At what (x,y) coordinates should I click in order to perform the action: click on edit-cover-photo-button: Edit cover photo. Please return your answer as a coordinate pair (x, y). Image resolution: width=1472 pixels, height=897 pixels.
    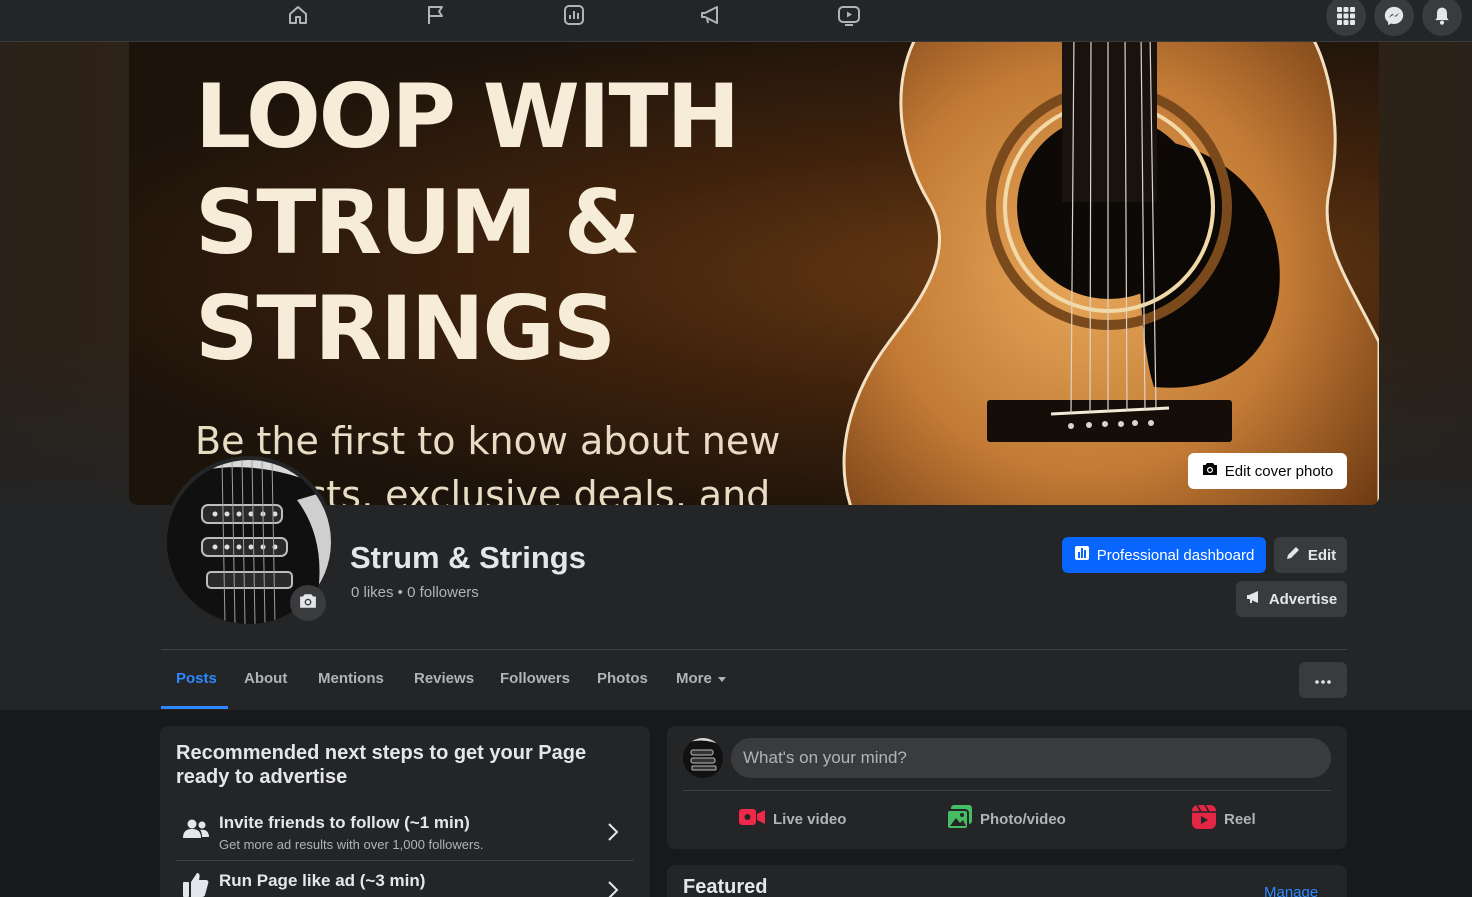
    Looking at the image, I should click on (1267, 471).